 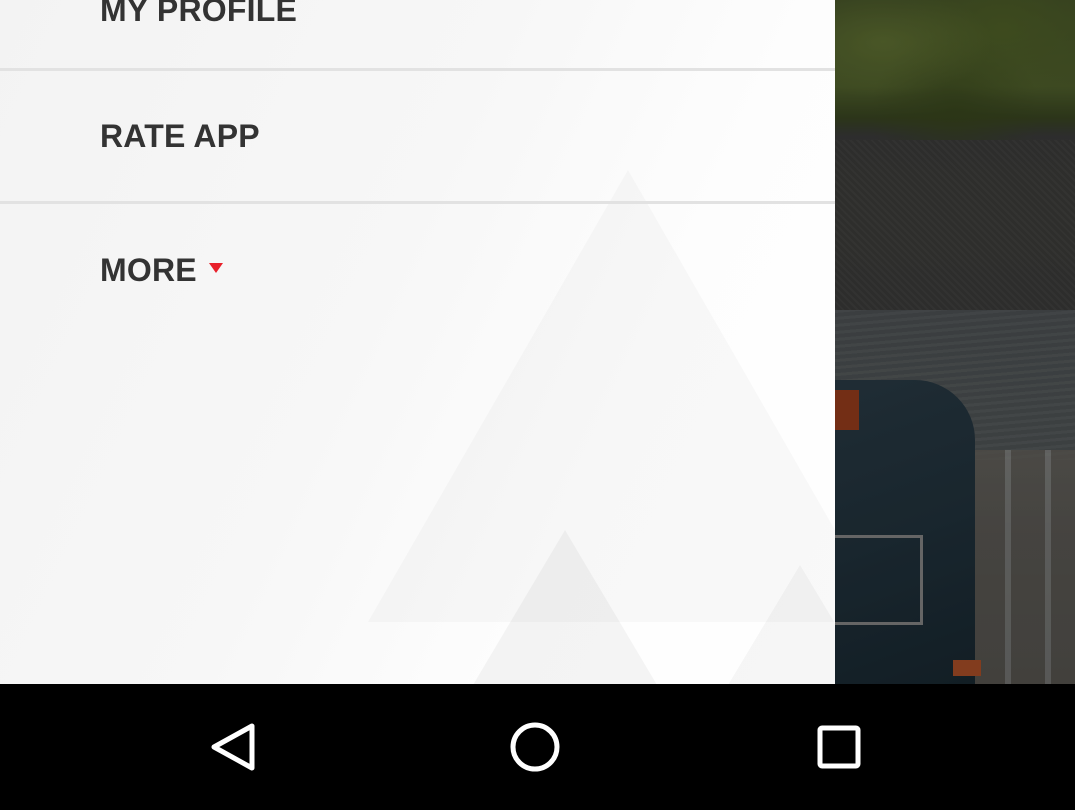 What do you see at coordinates (180, 136) in the screenshot?
I see `menu-item-label: RATE APP` at bounding box center [180, 136].